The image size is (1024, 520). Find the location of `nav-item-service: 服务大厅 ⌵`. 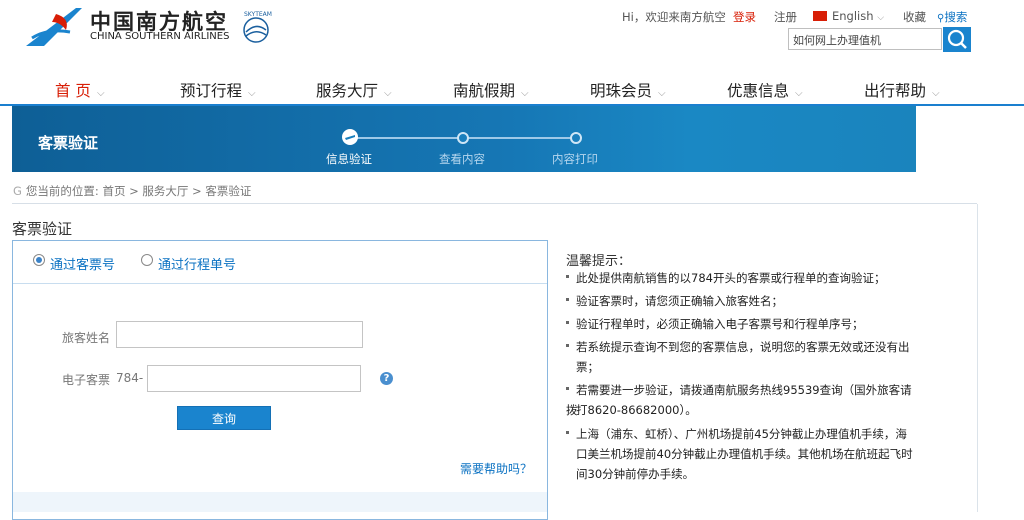

nav-item-service: 服务大厅 ⌵ is located at coordinates (354, 90).